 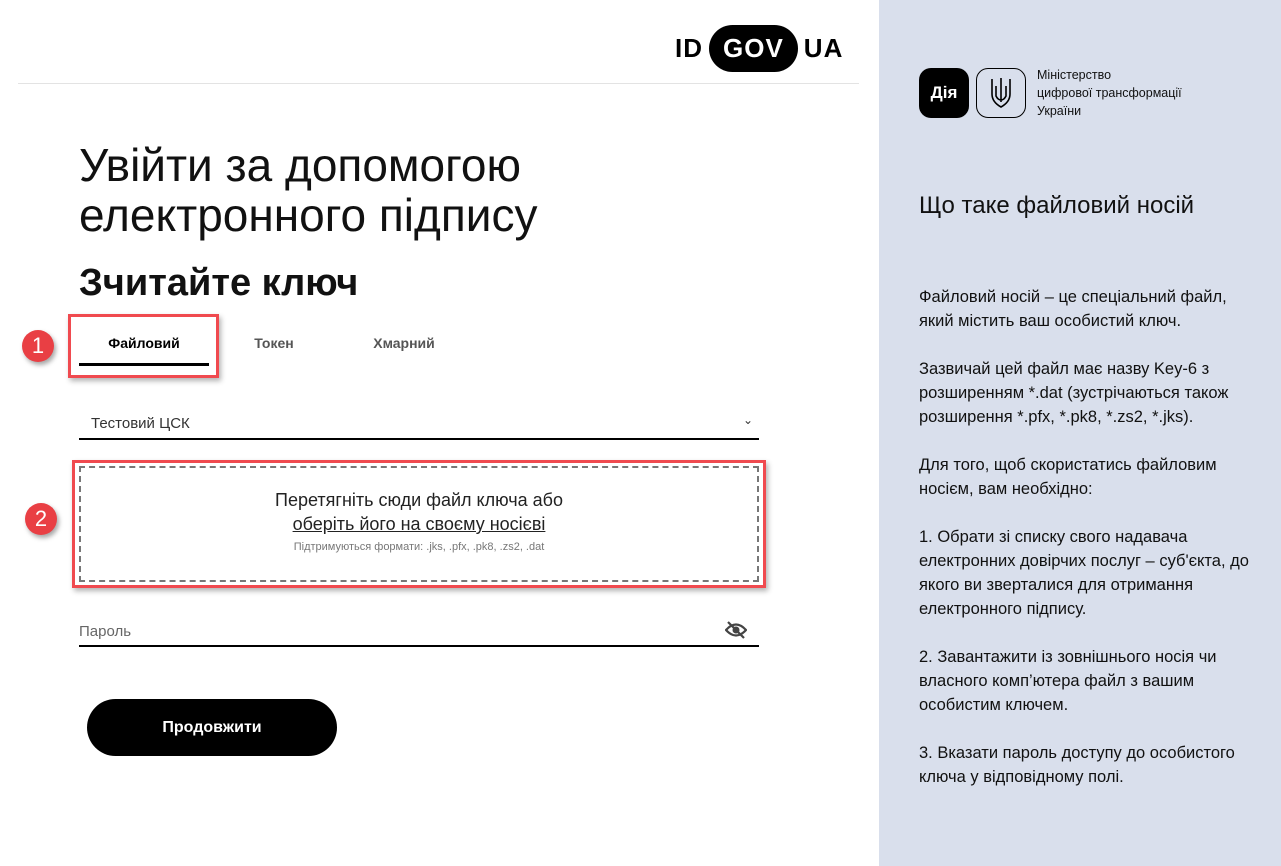 What do you see at coordinates (219, 283) in the screenshot?
I see `section-title: Зчитайте ключ` at bounding box center [219, 283].